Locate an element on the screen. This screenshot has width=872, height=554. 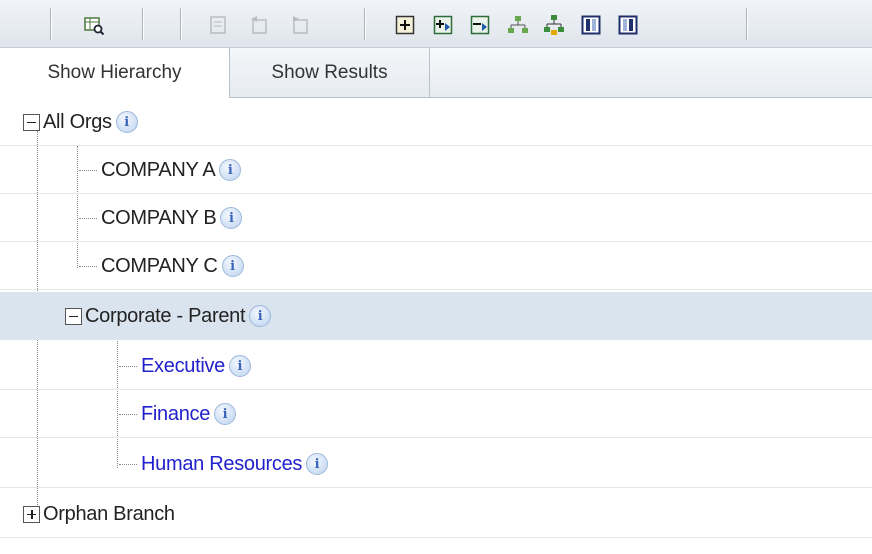
node-link: Finance is located at coordinates (175, 414).